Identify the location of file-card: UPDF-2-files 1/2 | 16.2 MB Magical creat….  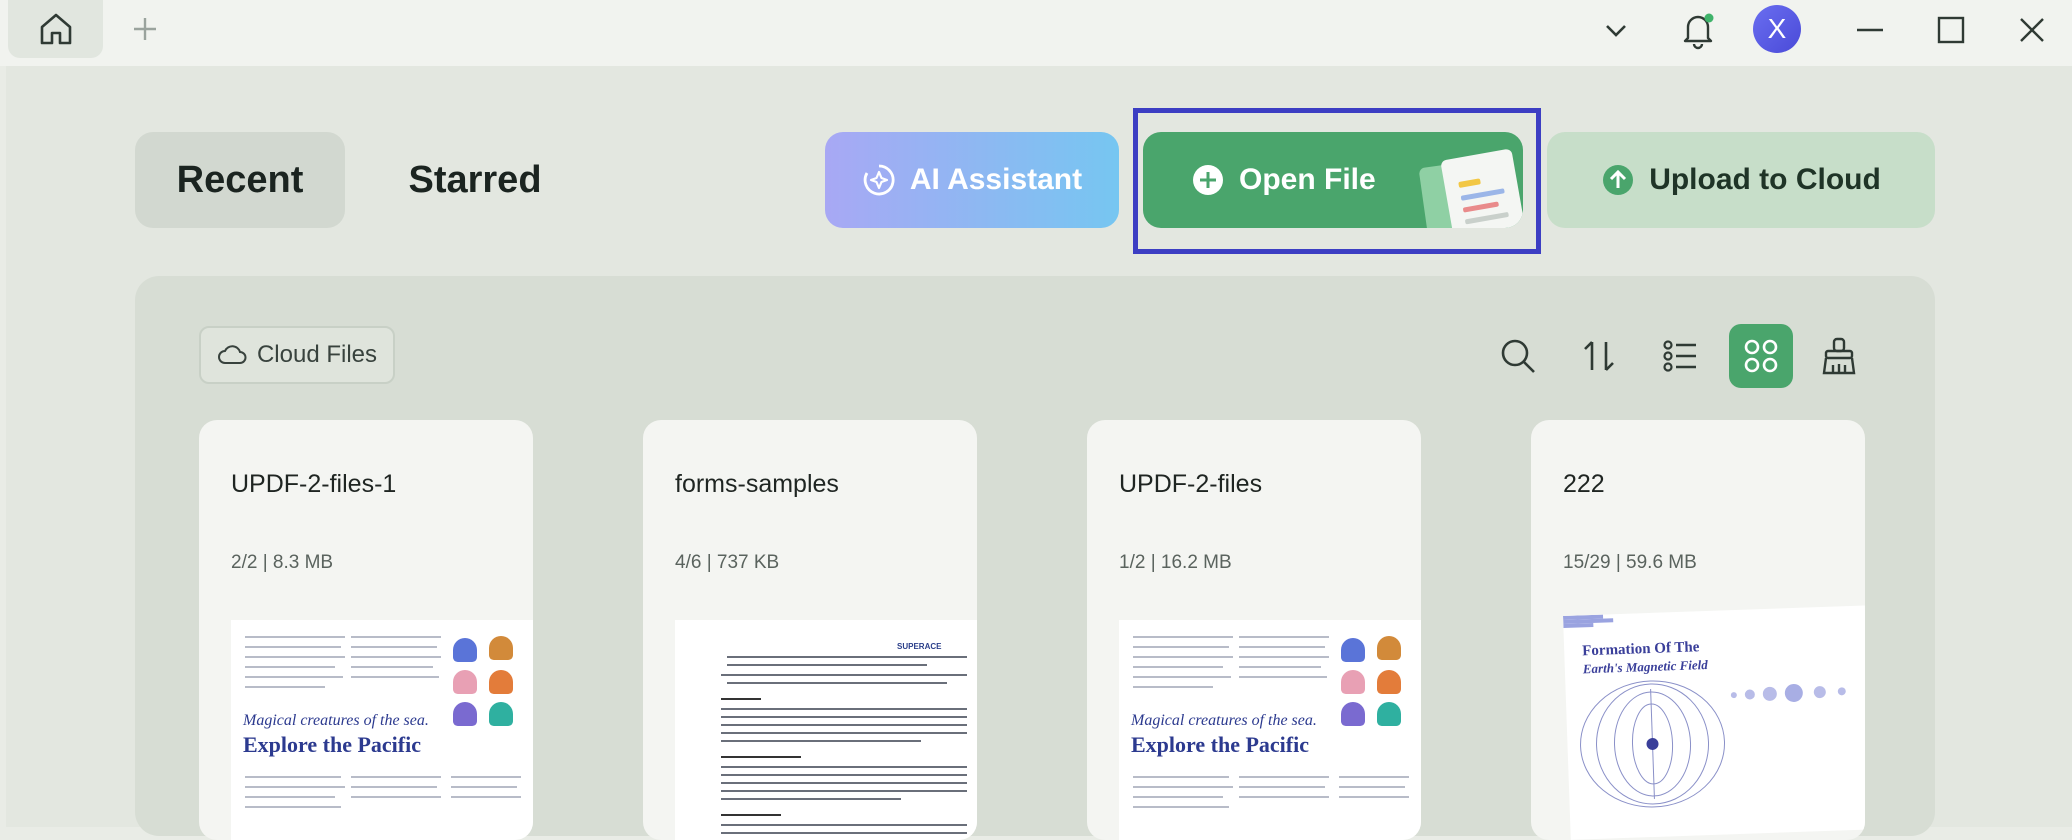
(1254, 630).